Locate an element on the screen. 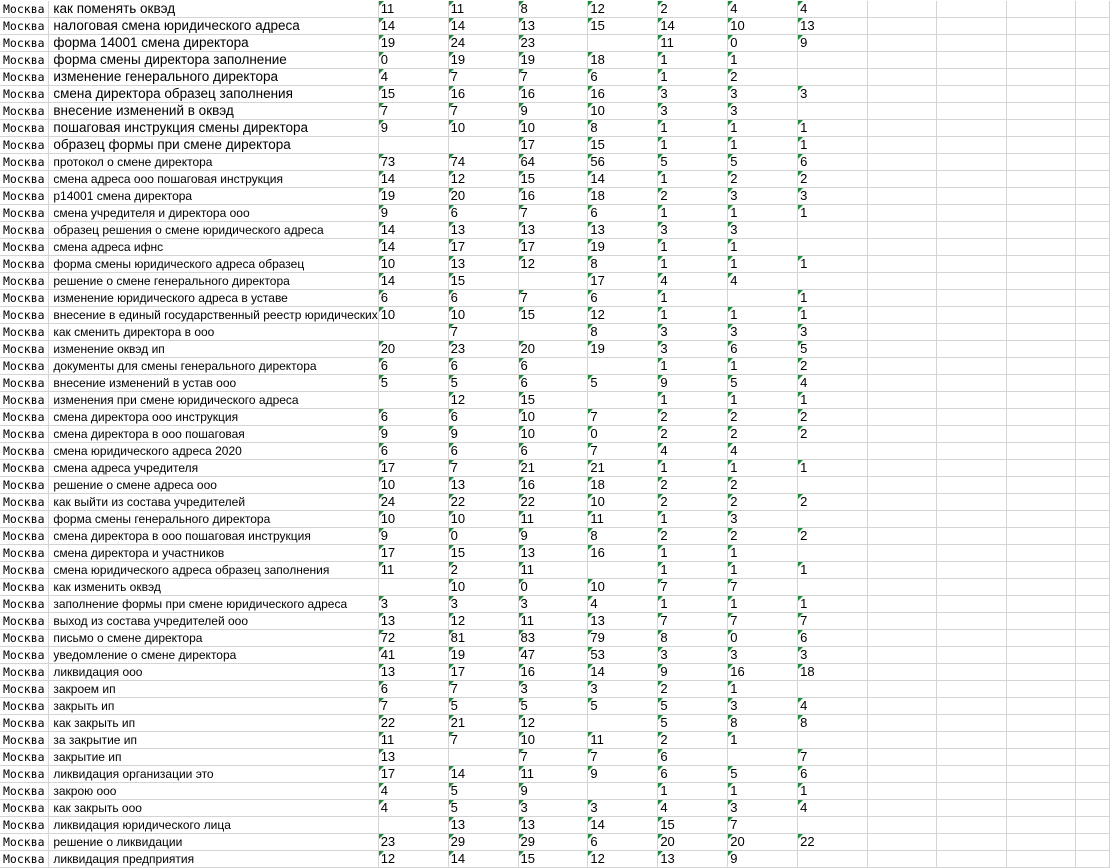  keyword-cell: как закрыть ооо is located at coordinates (213, 808).